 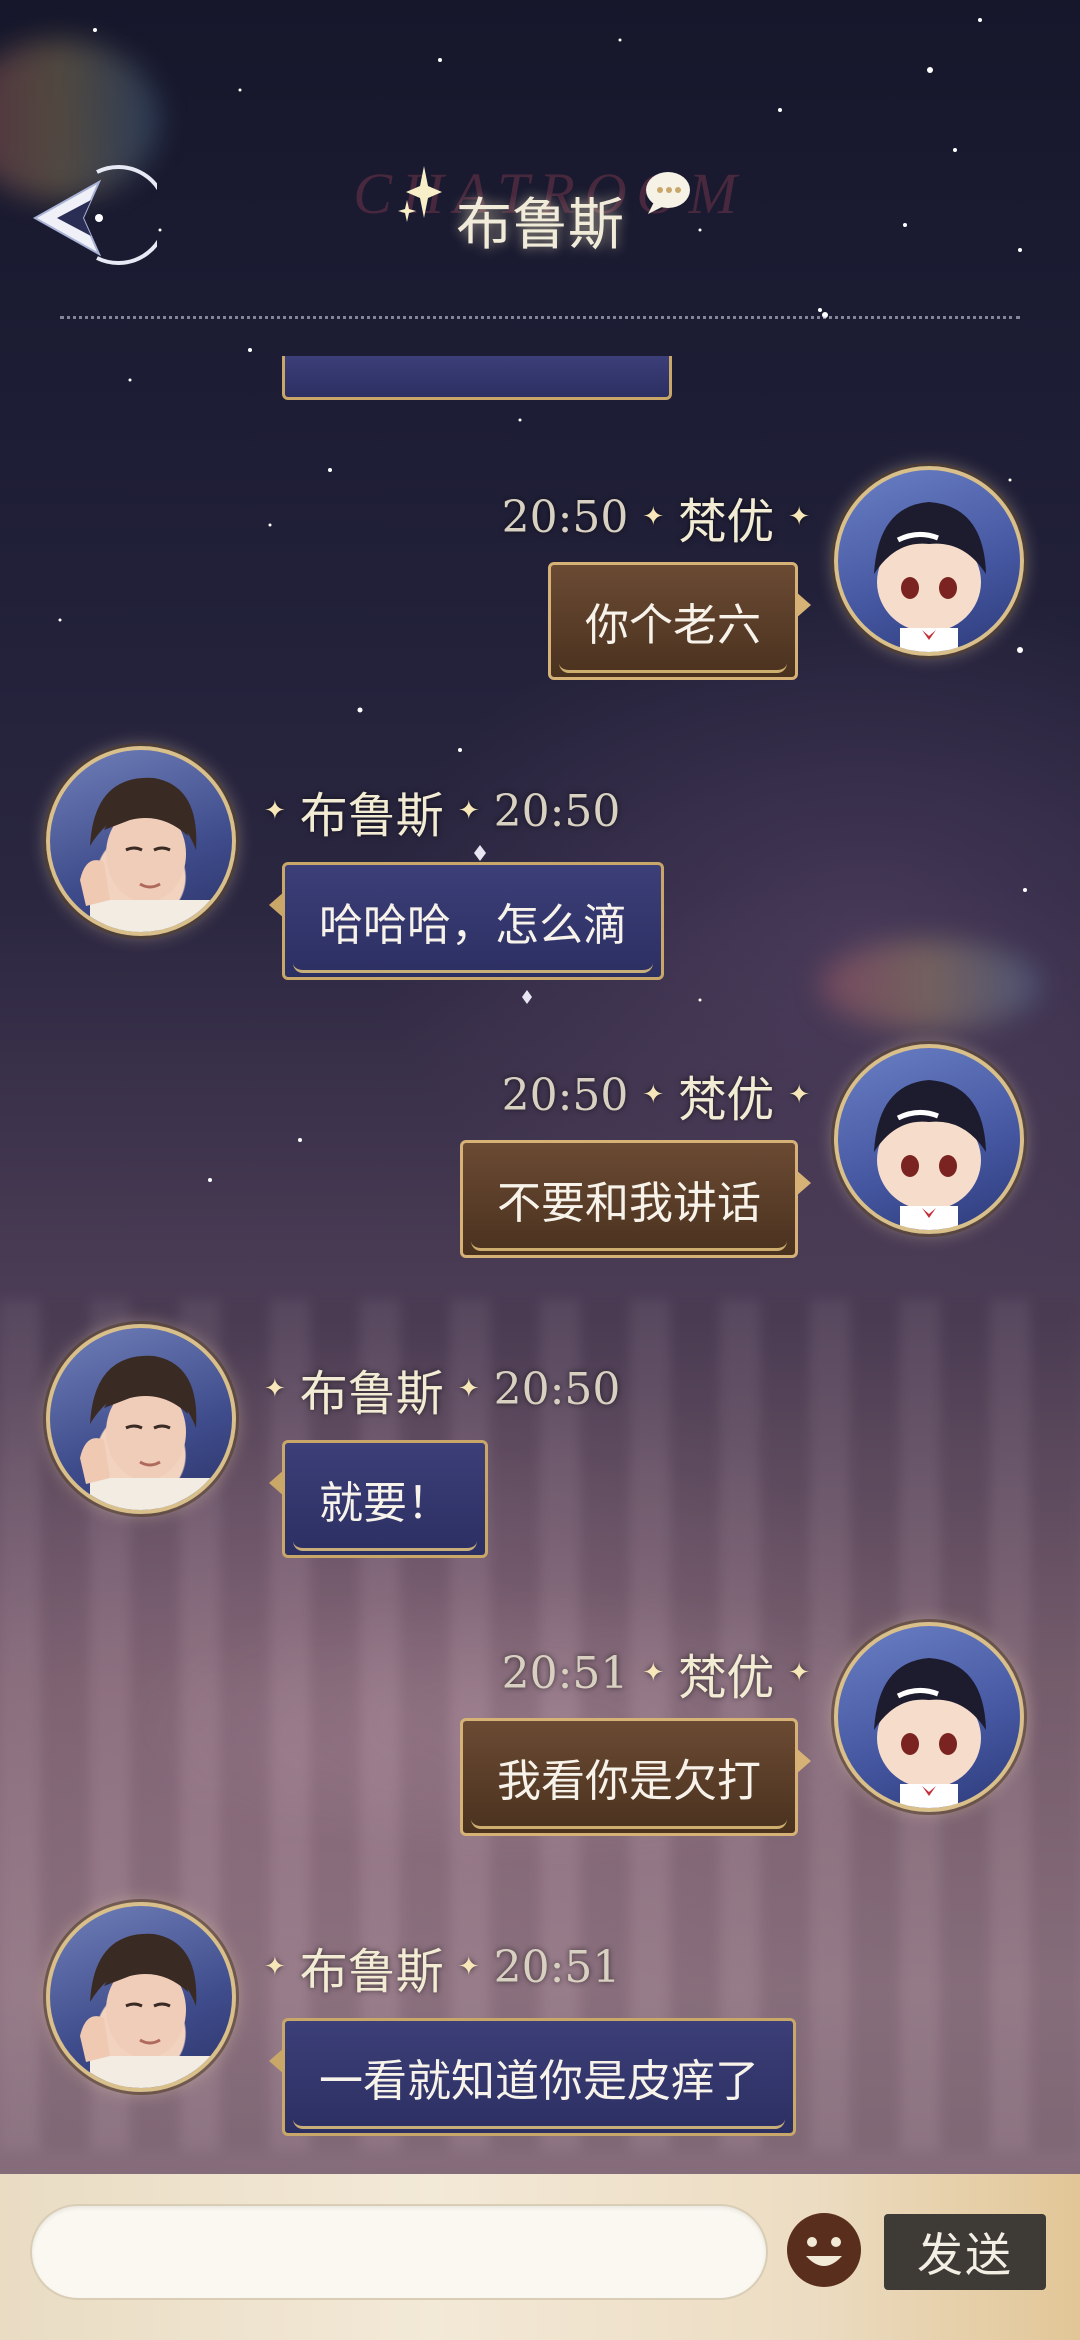 I want to click on speech-bubble-icon, so click(x=668, y=193).